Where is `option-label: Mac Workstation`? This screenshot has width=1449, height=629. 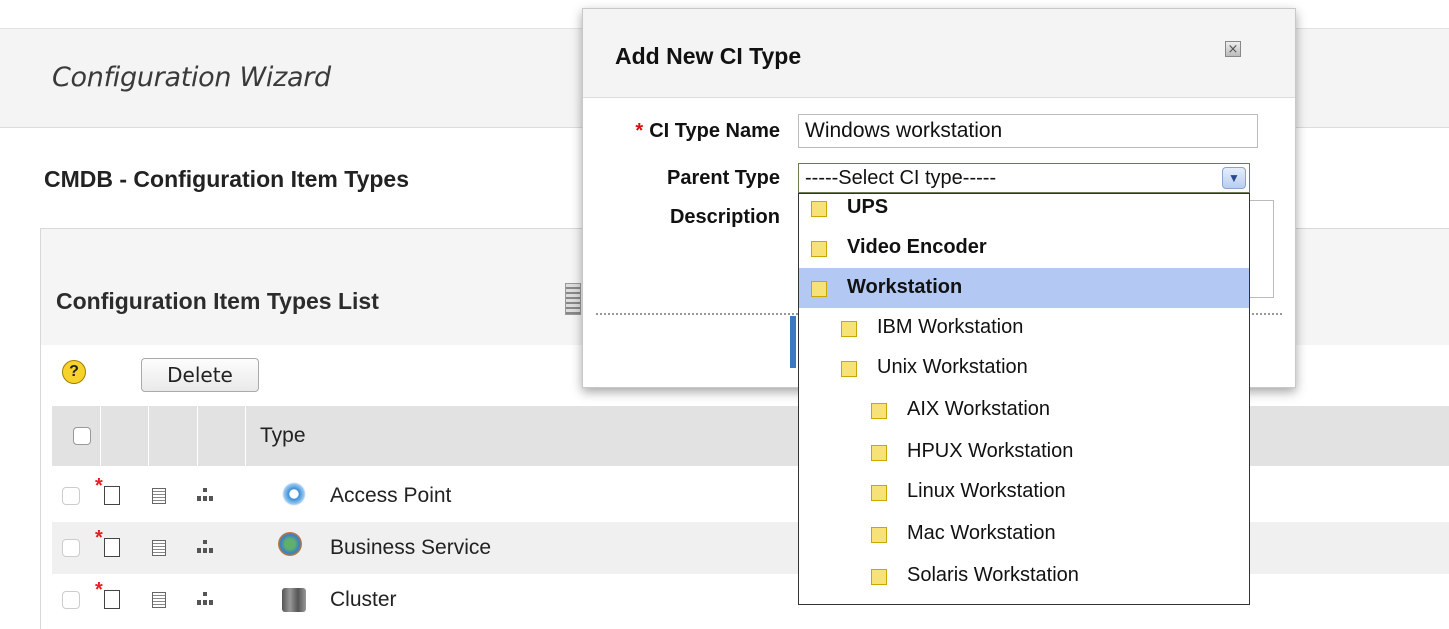
option-label: Mac Workstation is located at coordinates (981, 533).